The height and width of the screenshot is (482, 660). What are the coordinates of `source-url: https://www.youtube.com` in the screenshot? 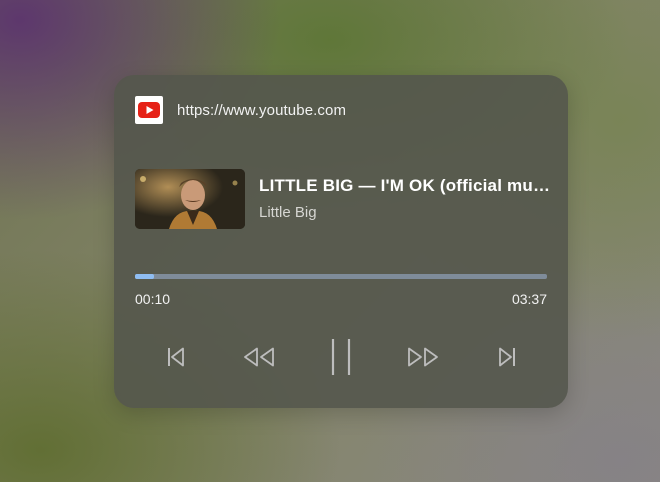 It's located at (262, 110).